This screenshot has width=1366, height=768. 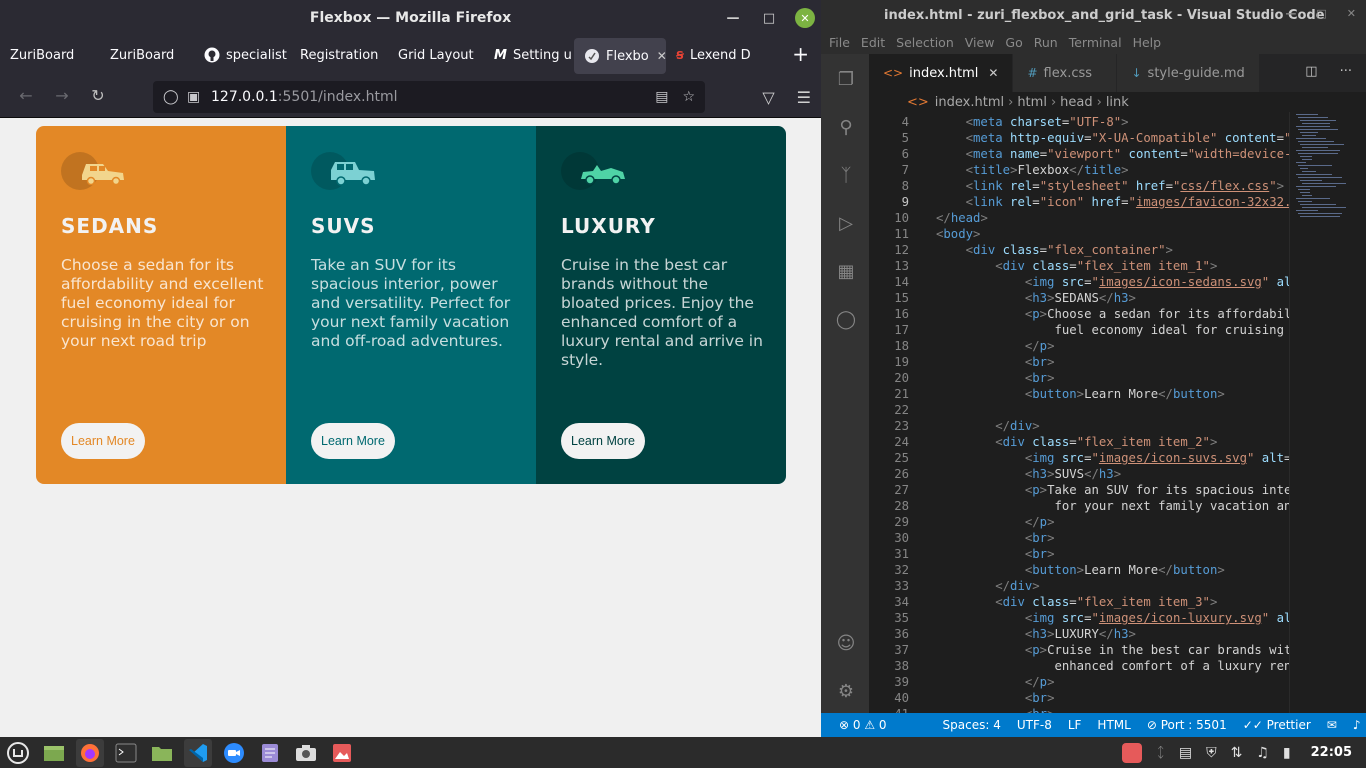 I want to click on new-tab-button: +, so click(x=800, y=54).